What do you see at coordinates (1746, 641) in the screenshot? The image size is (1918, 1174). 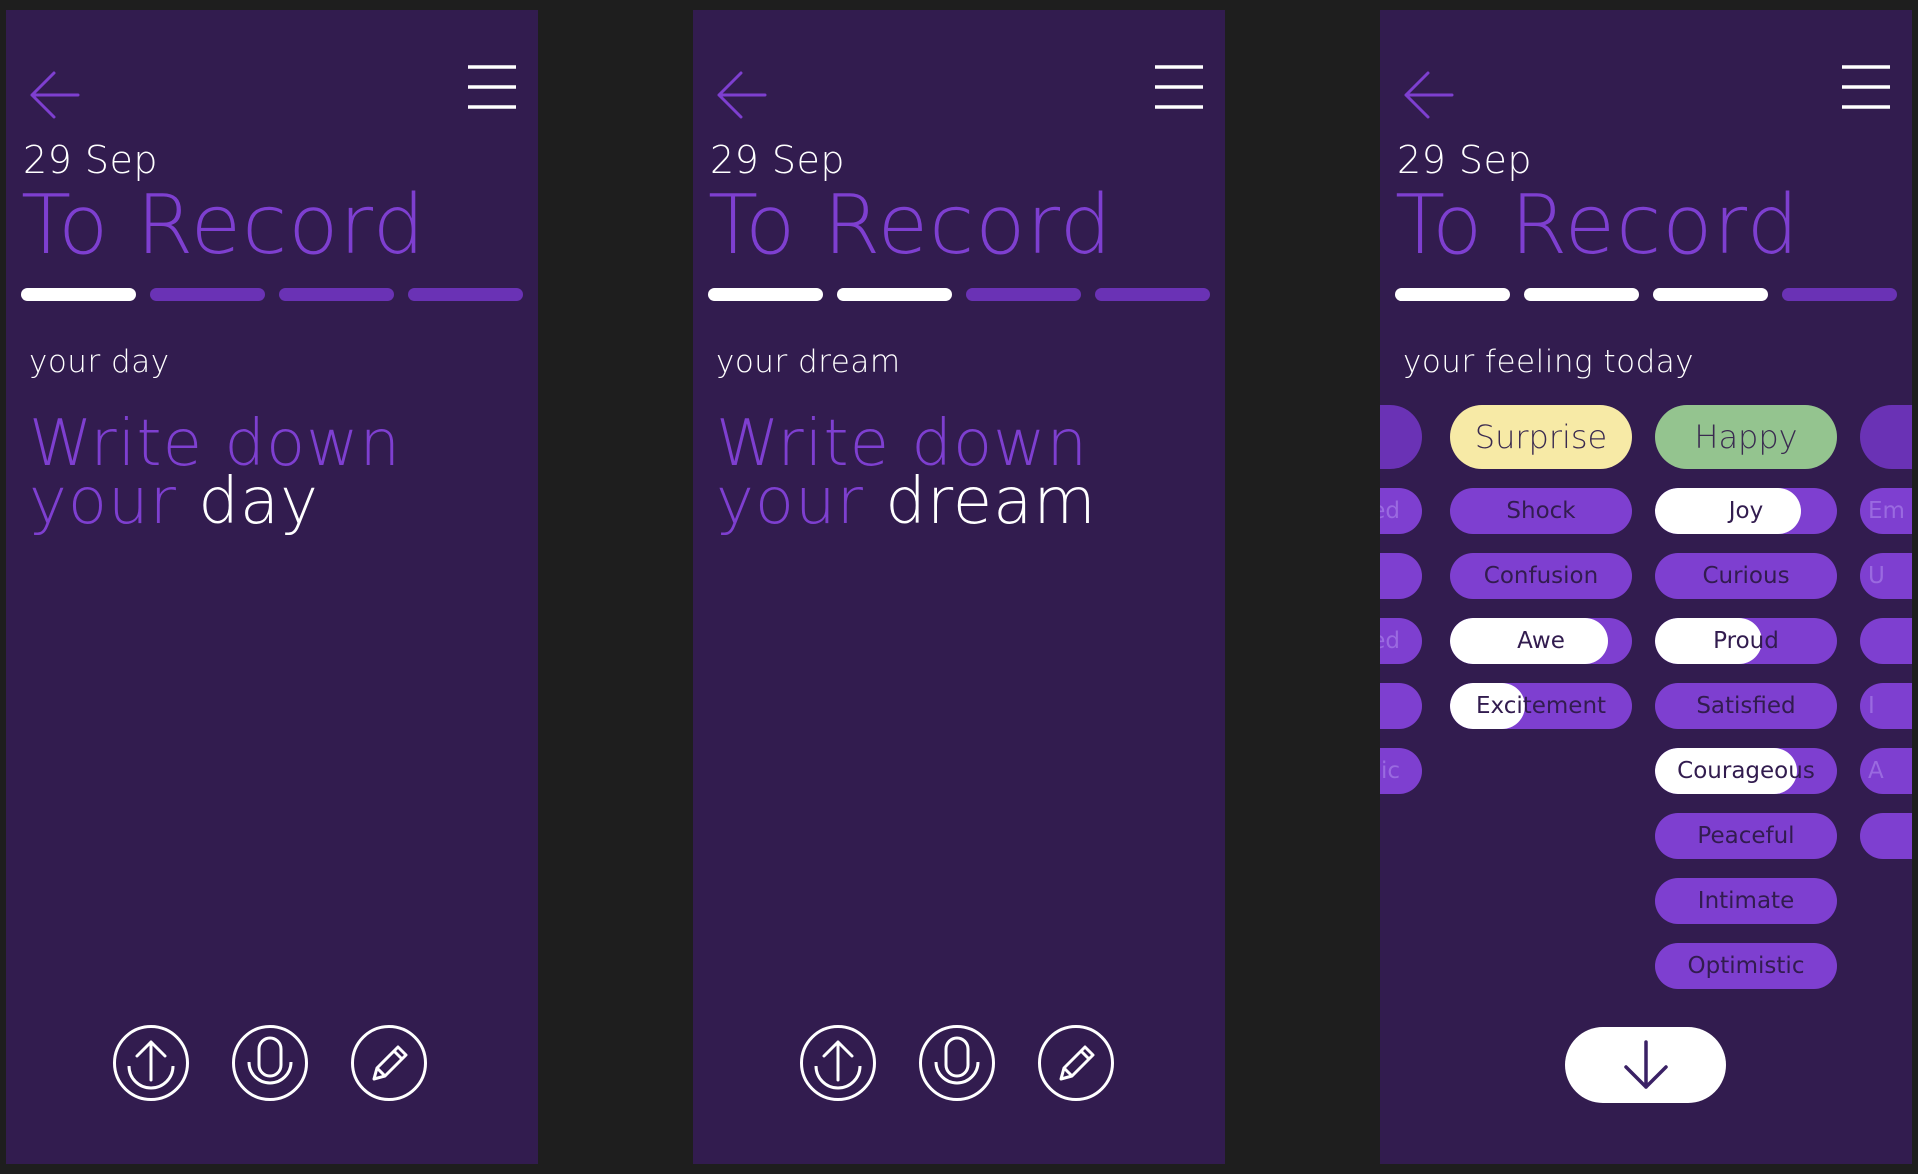 I see `emotion-pill-proud: Proud` at bounding box center [1746, 641].